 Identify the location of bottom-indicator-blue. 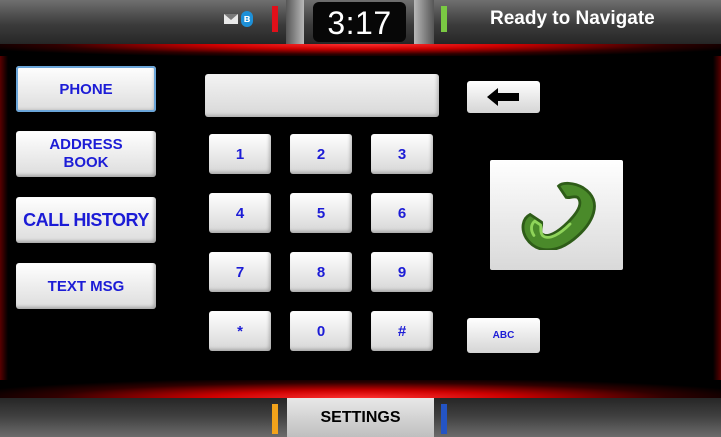
(444, 419).